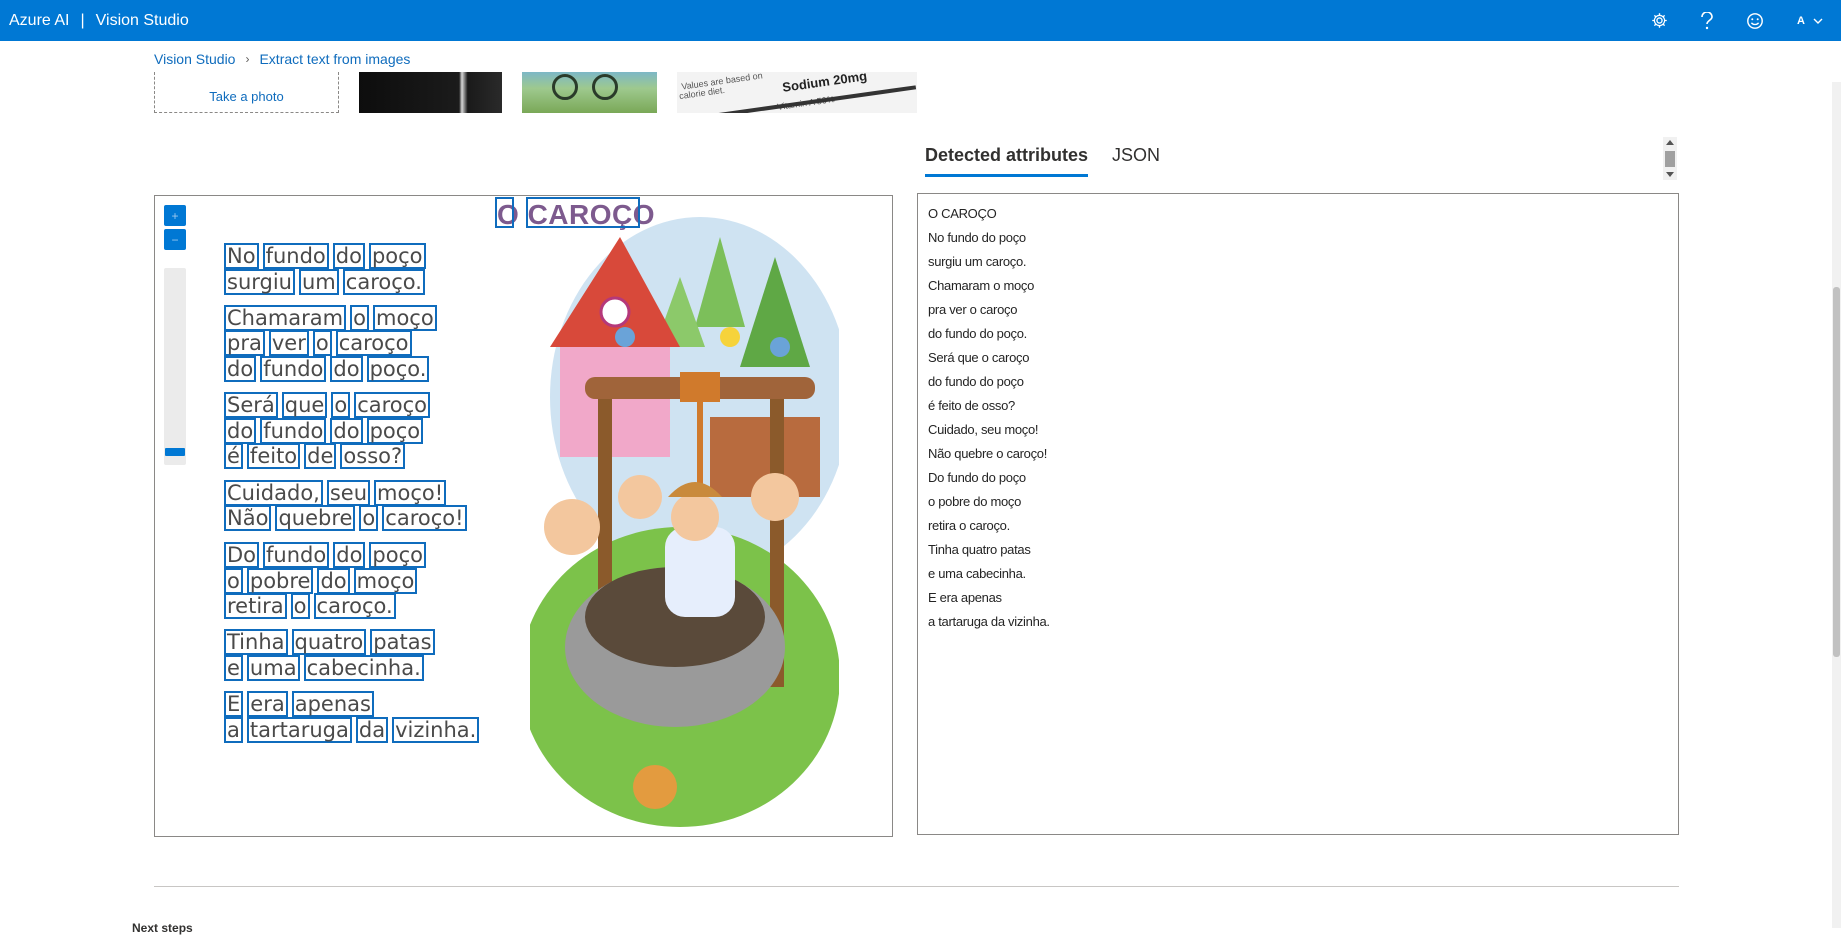  What do you see at coordinates (175, 215) in the screenshot?
I see `zoom-in-button: +` at bounding box center [175, 215].